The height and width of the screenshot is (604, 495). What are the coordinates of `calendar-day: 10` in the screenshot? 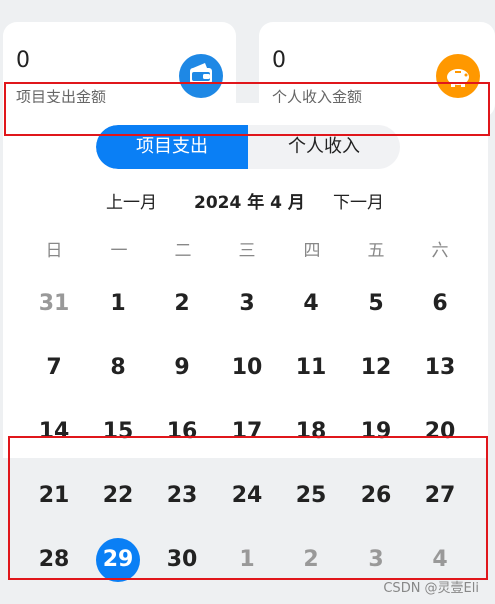 It's located at (247, 368).